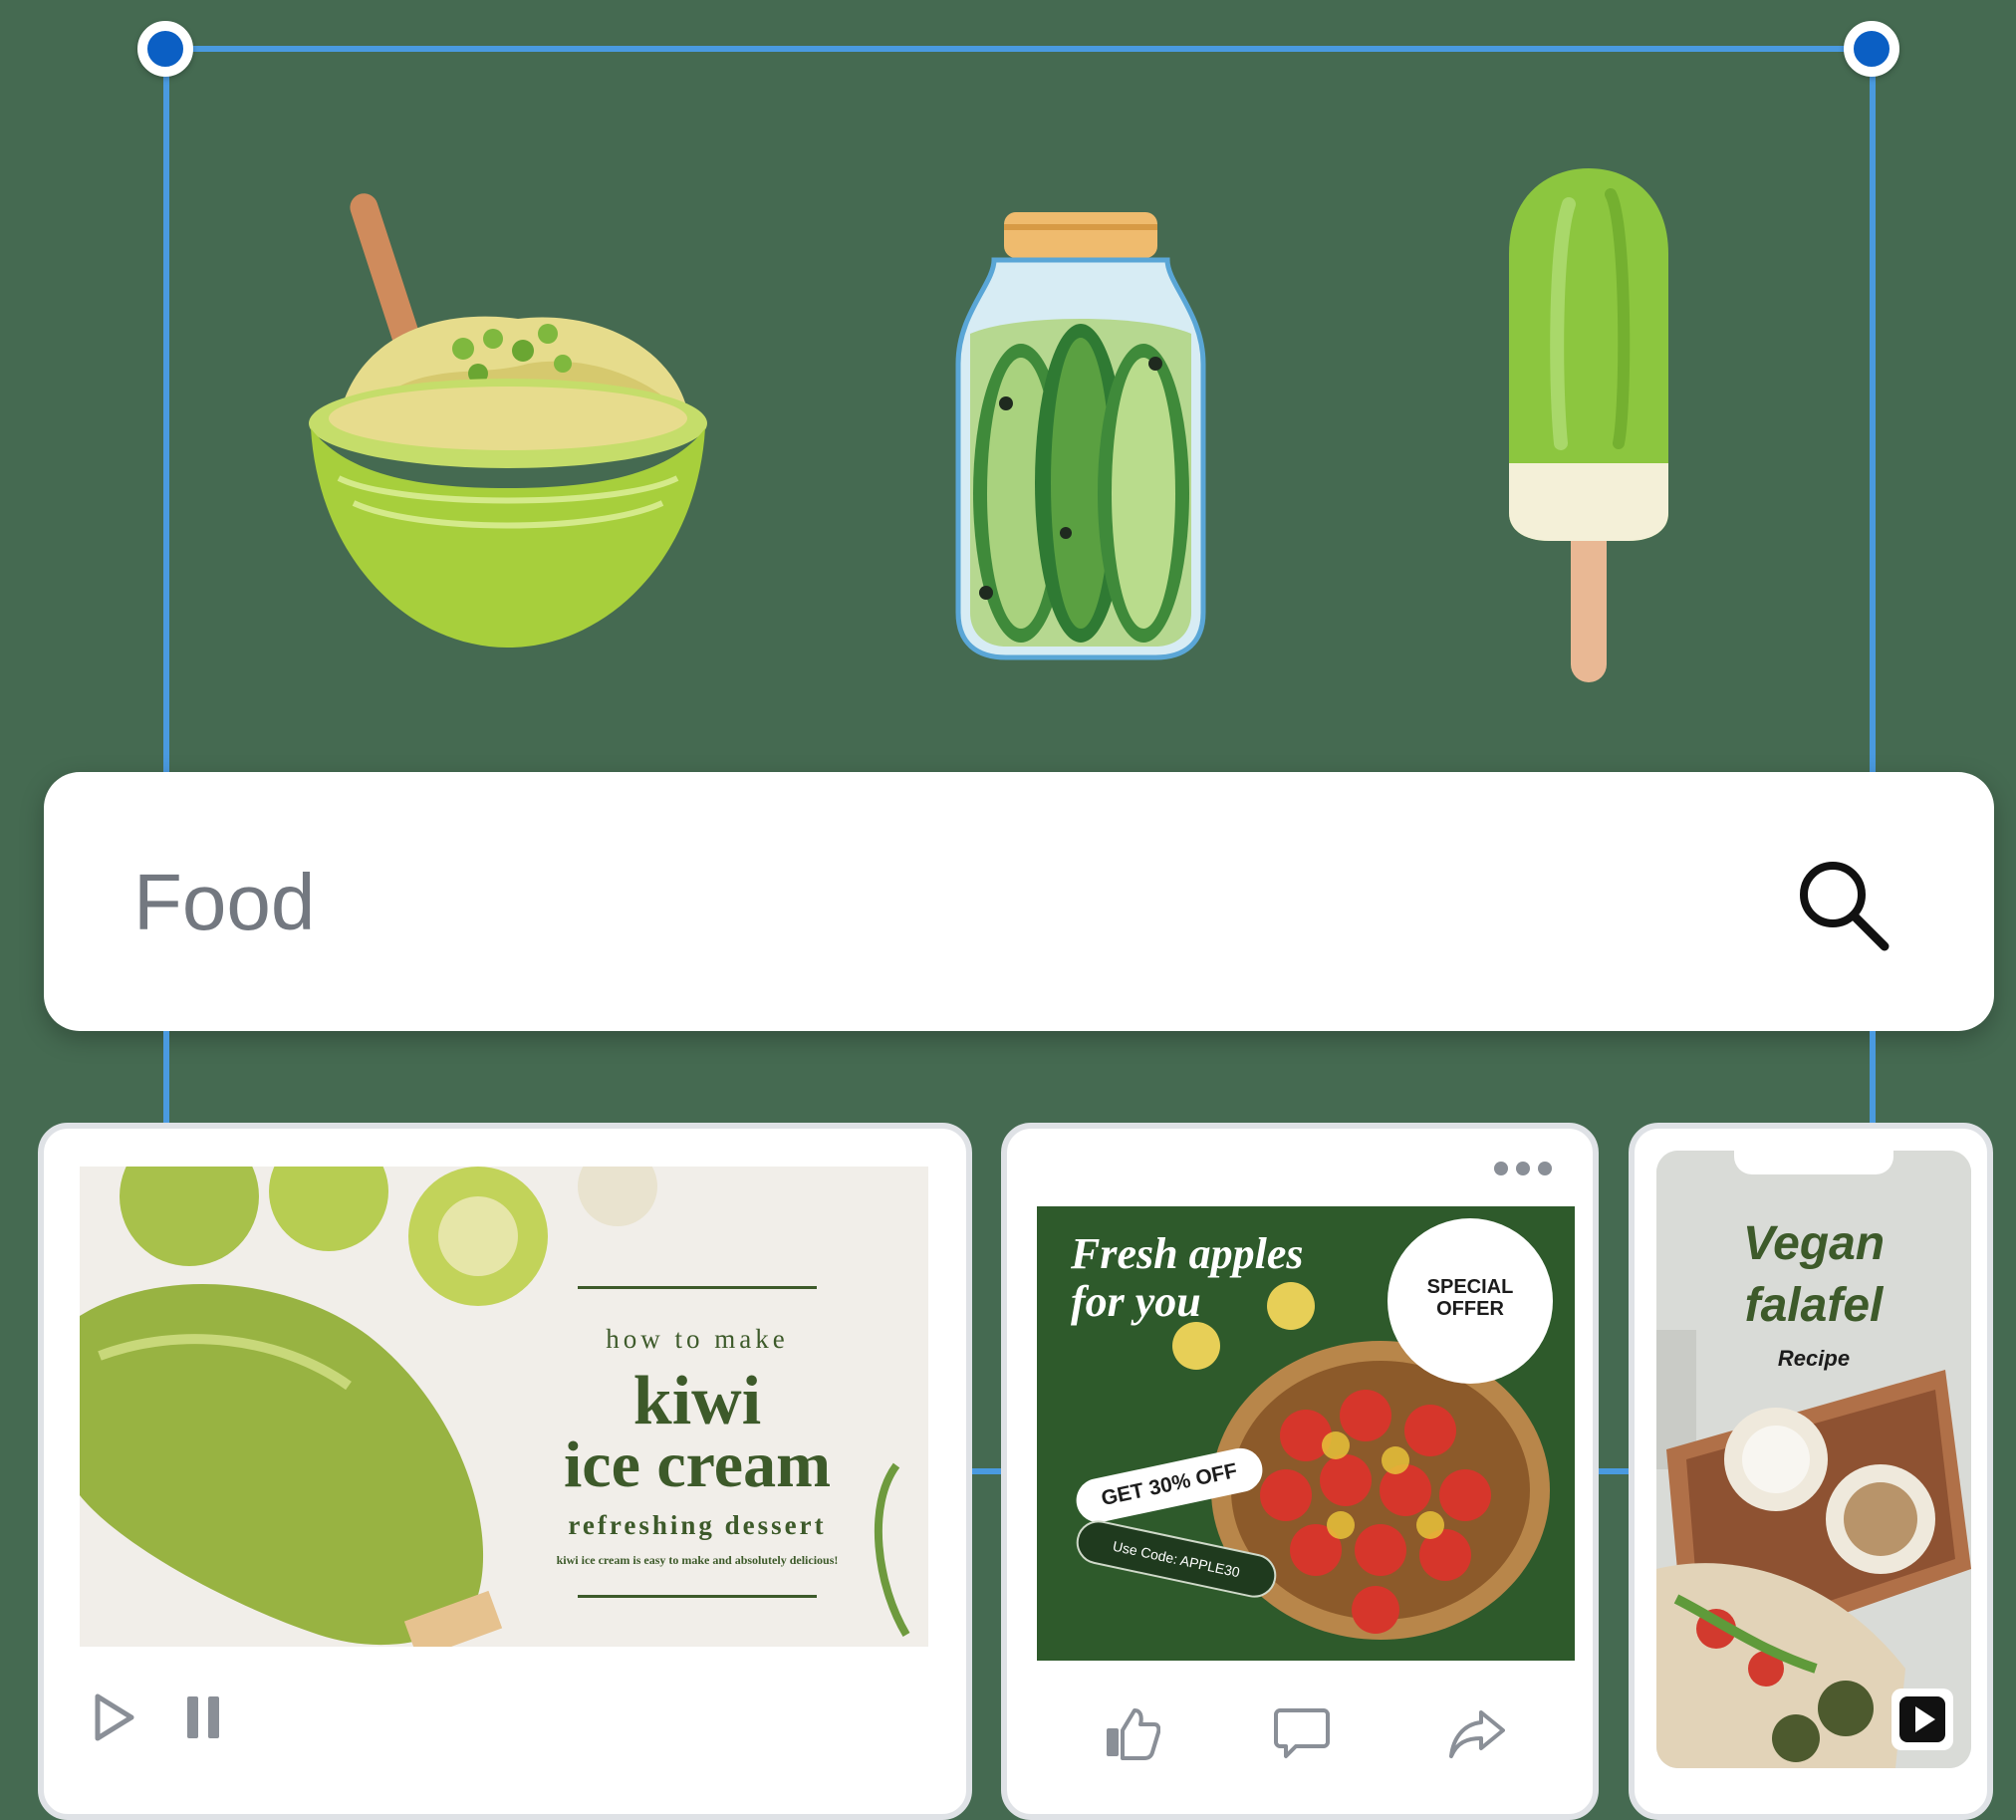  What do you see at coordinates (1470, 1287) in the screenshot?
I see `badge-line1: SPECIAL` at bounding box center [1470, 1287].